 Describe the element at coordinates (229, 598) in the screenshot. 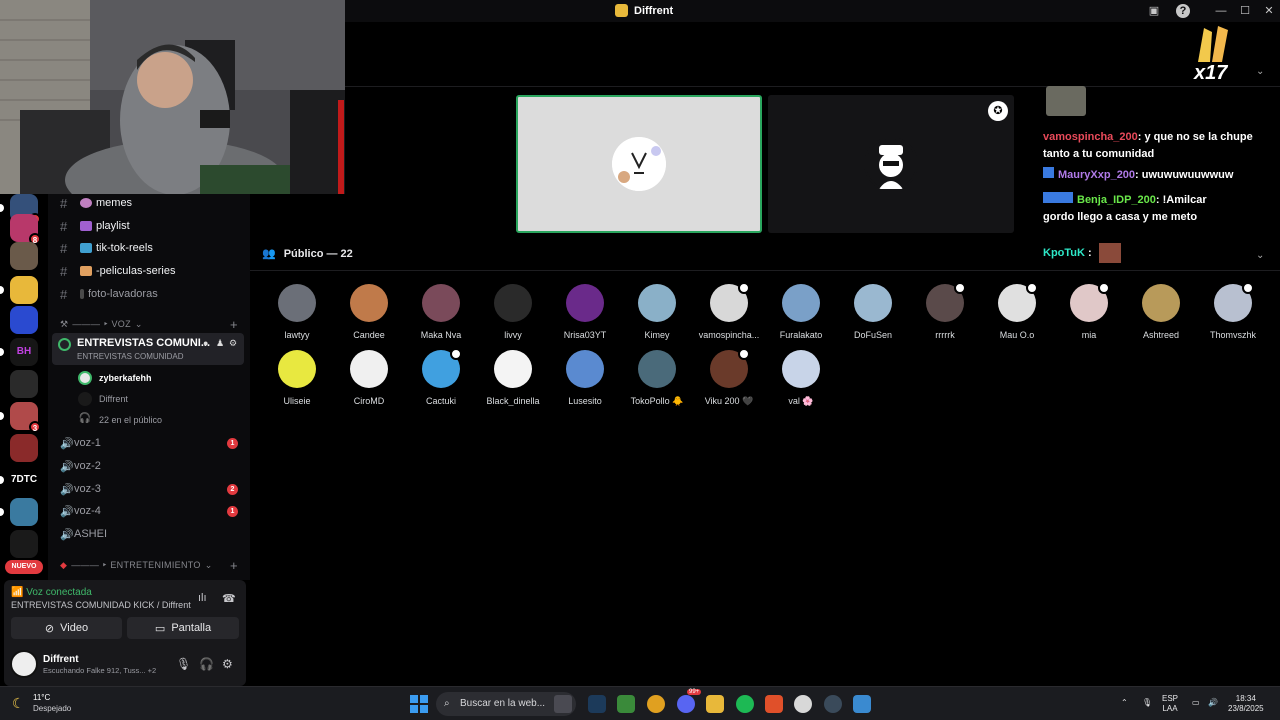

I see `disconnect-icon: ☎` at that location.